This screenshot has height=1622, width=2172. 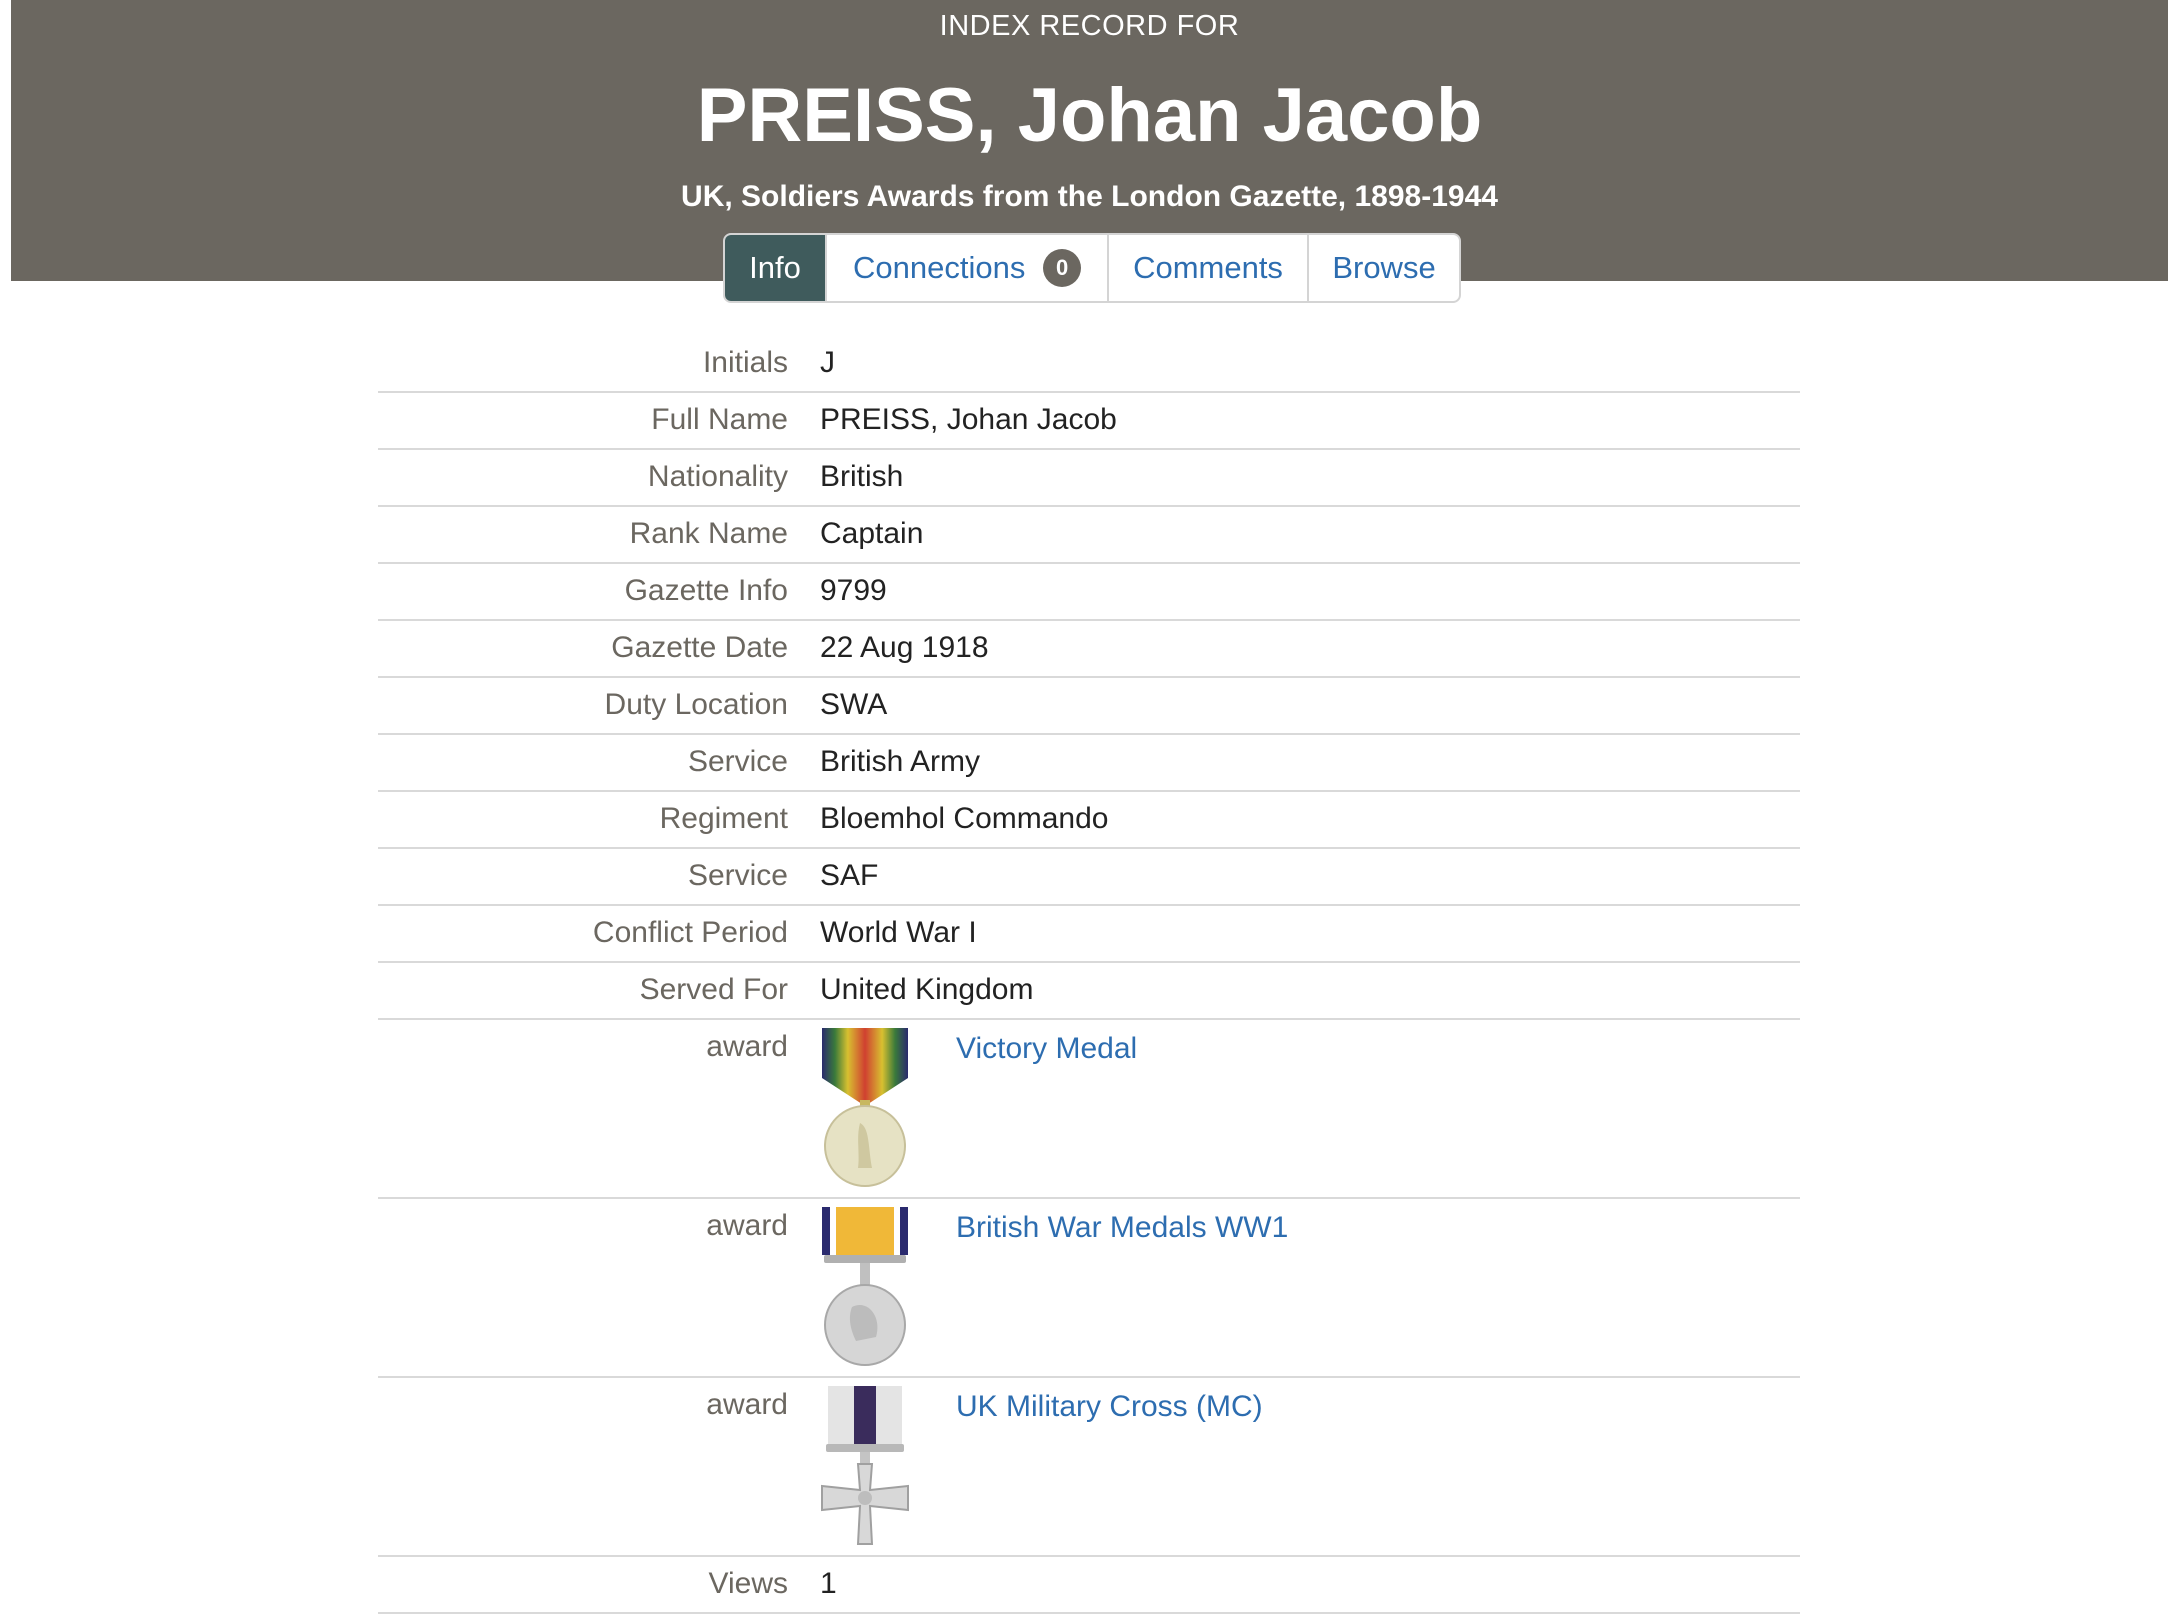 What do you see at coordinates (1089, 26) in the screenshot?
I see `index-record-eyebrow: INDEX RECORD FOR` at bounding box center [1089, 26].